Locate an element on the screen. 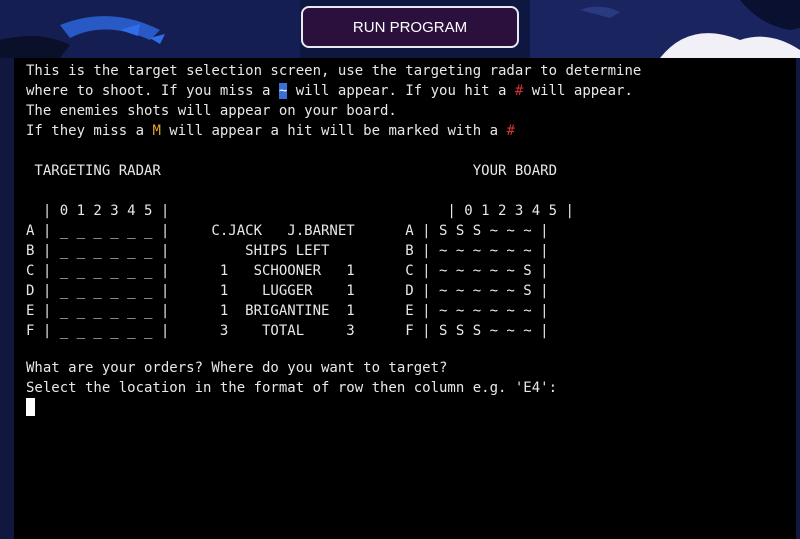  enemy-hit-marker-symbol: # is located at coordinates (510, 131).